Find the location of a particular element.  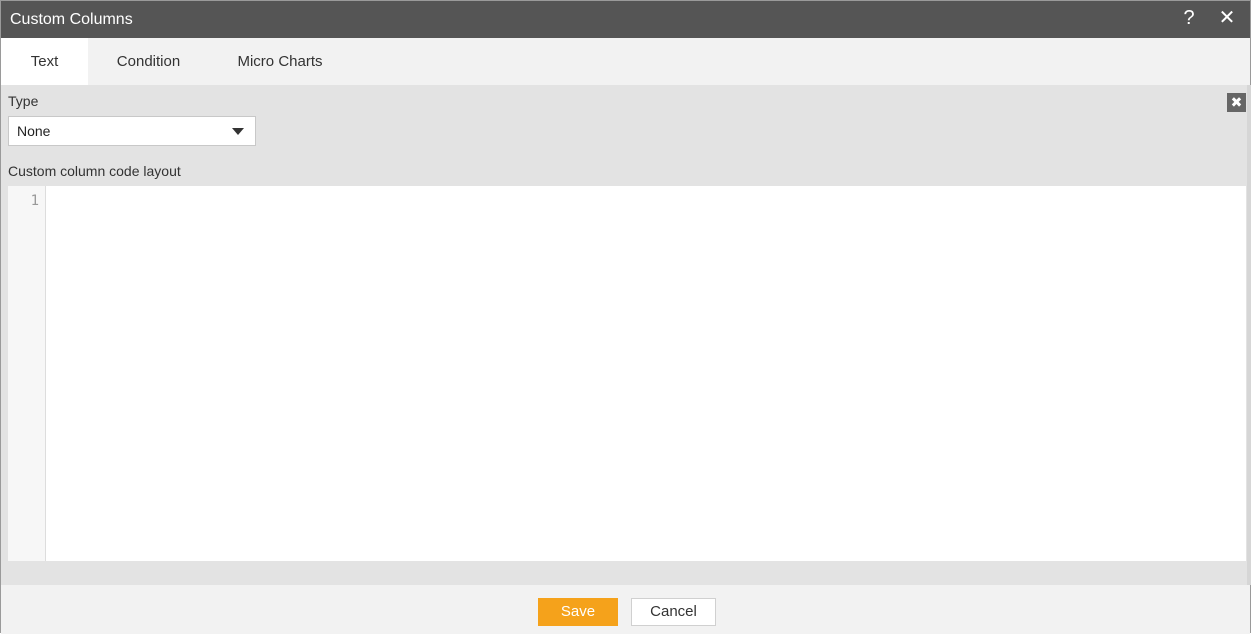

remove-icon: ✖ is located at coordinates (1236, 102).